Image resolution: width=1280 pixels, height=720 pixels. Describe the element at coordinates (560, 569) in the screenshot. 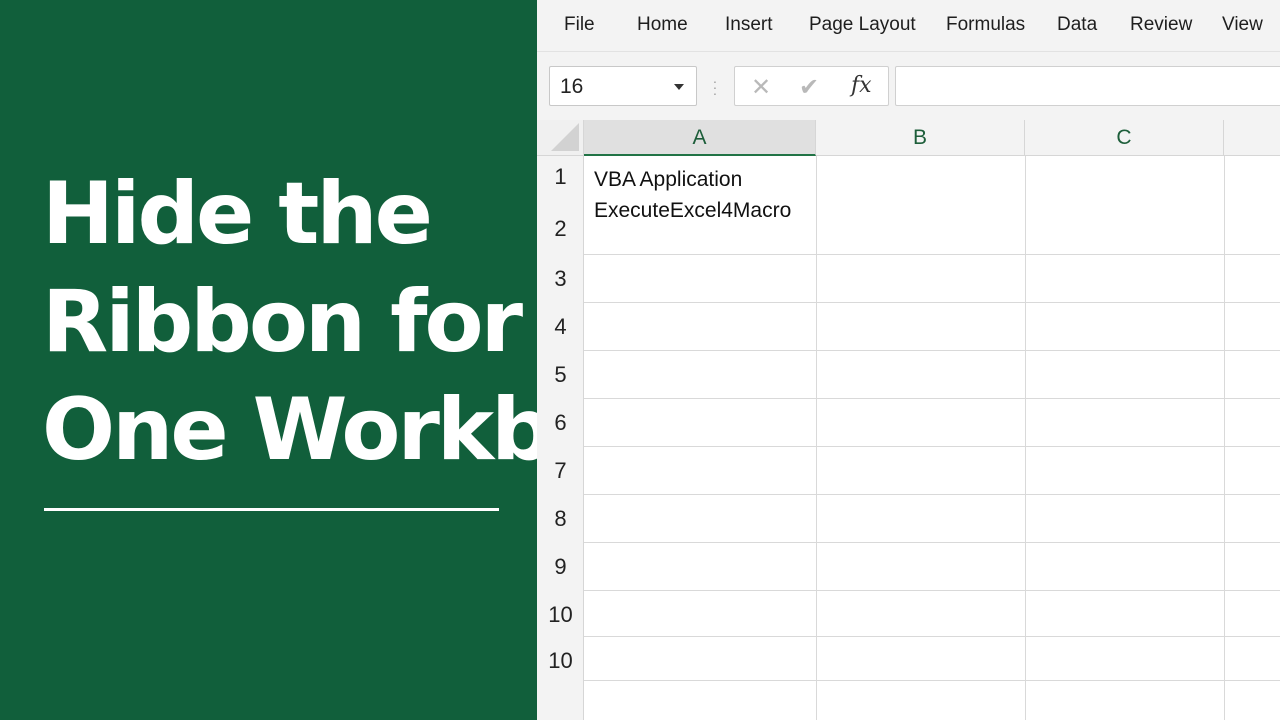

I see `row-header-9: 9` at that location.